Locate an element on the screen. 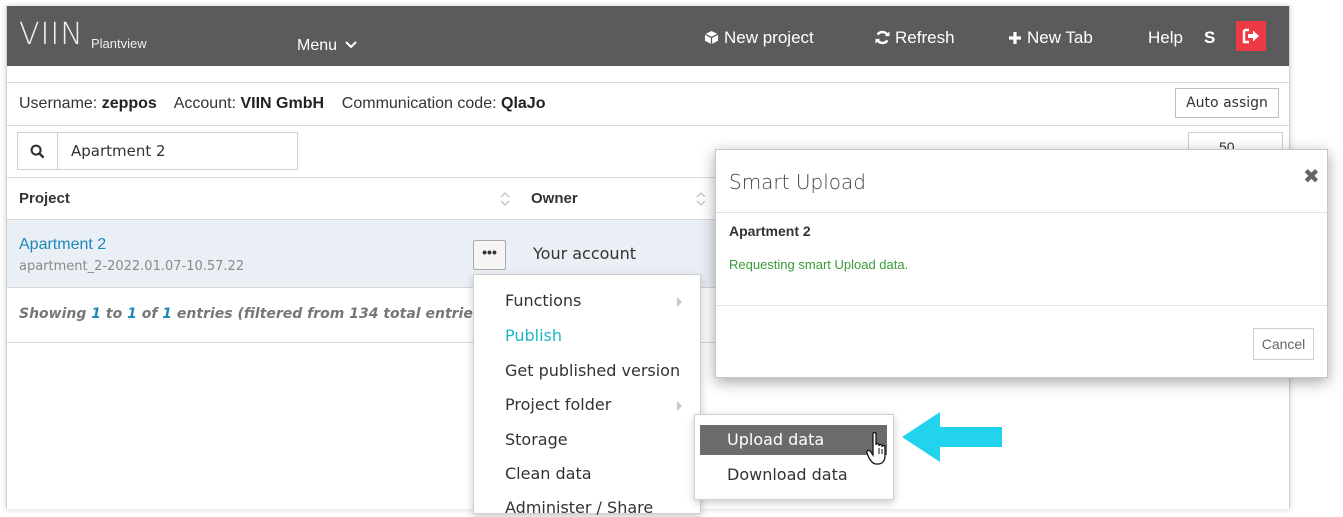  dialog-status-message: Requesting smart Upload data. is located at coordinates (819, 264).